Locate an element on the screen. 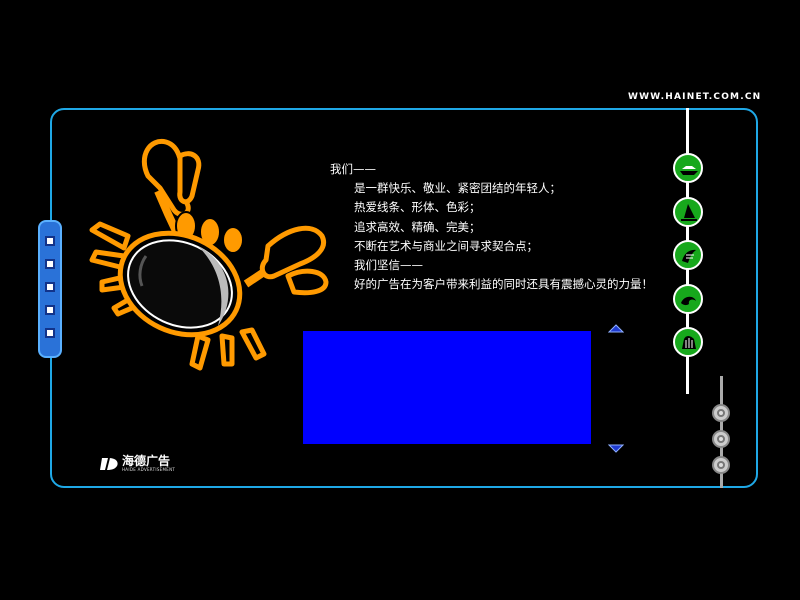  intro-line-4: 追求高效、精确、完美； is located at coordinates (417, 226).